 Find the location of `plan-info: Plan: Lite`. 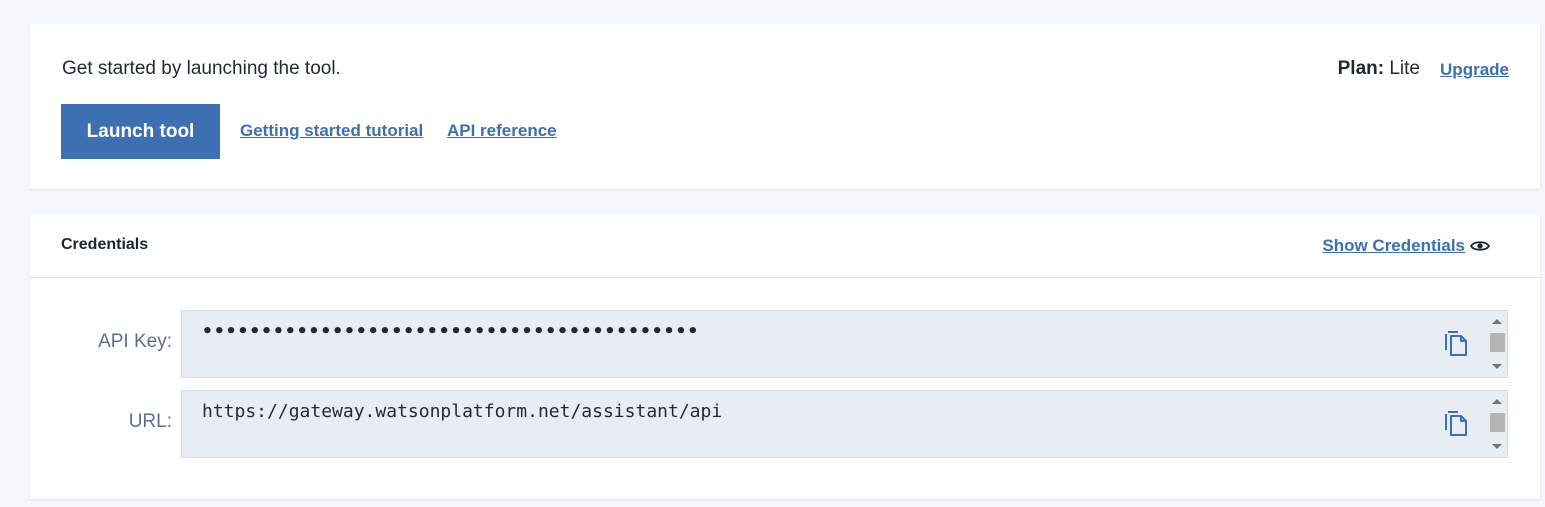

plan-info: Plan: Lite is located at coordinates (1379, 69).